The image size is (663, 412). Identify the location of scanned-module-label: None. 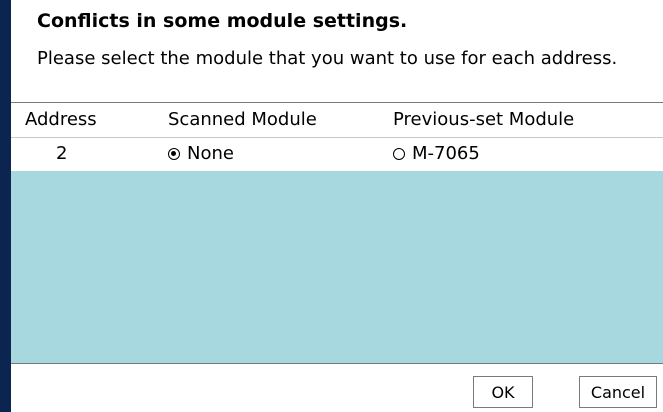
(210, 153).